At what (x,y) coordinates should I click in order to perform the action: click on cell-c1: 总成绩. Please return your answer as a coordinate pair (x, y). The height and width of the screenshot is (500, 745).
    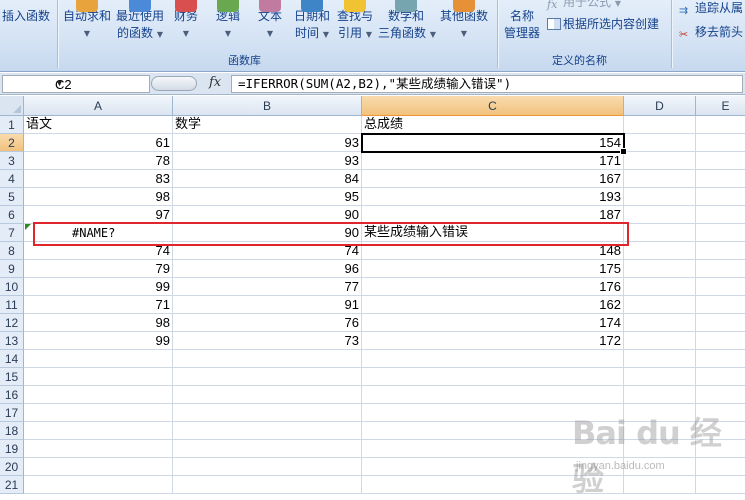
    Looking at the image, I should click on (493, 125).